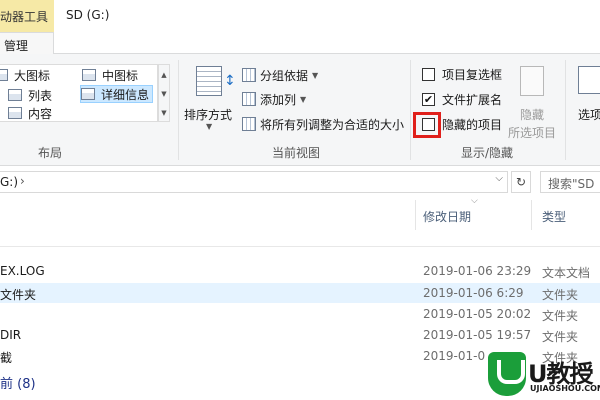 This screenshot has height=400, width=600. What do you see at coordinates (499, 178) in the screenshot?
I see `address-history-chevron-icon: ⌵` at bounding box center [499, 178].